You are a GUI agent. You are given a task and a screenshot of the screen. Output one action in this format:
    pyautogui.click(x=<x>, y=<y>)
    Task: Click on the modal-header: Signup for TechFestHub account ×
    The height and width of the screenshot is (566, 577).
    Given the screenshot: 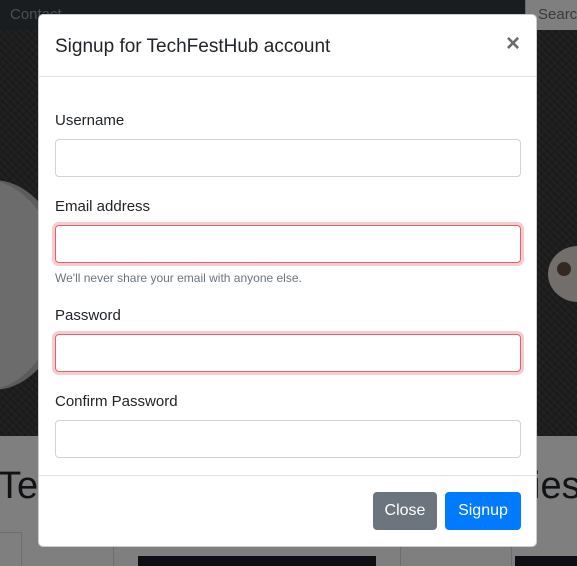 What is the action you would take?
    pyautogui.click(x=287, y=46)
    